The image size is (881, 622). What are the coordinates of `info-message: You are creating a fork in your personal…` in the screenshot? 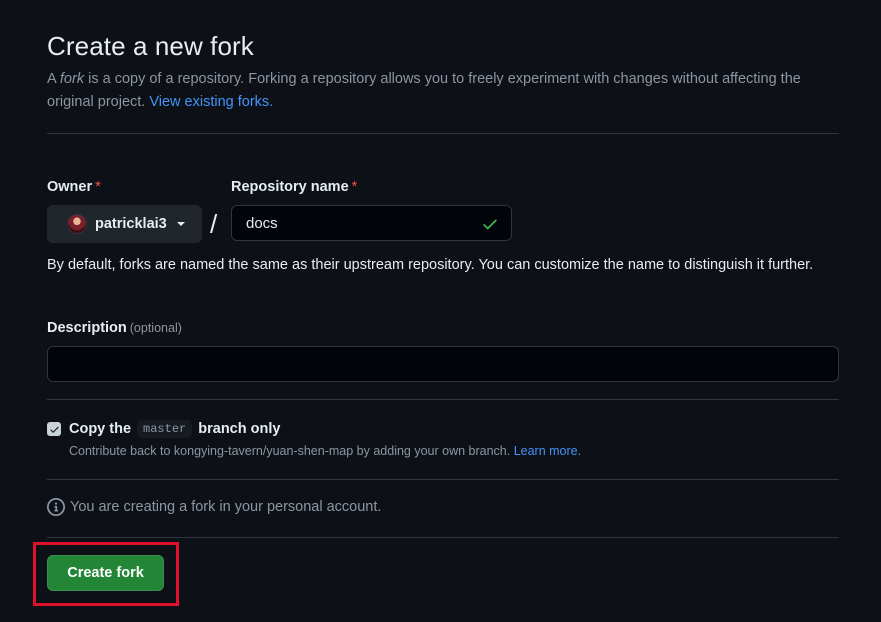 It's located at (214, 507).